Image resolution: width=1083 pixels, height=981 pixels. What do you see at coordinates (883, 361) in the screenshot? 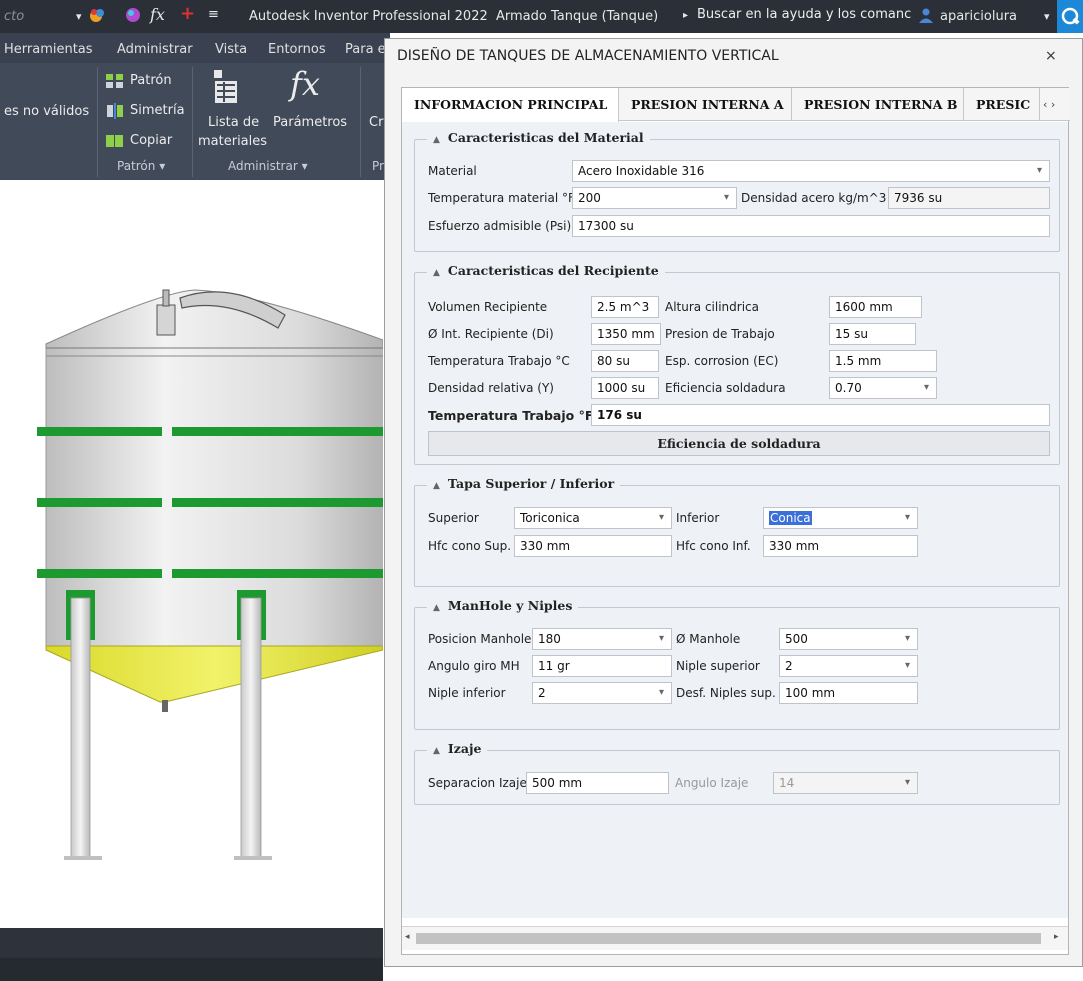
I see `corrosion-field: 1.5 mm` at bounding box center [883, 361].